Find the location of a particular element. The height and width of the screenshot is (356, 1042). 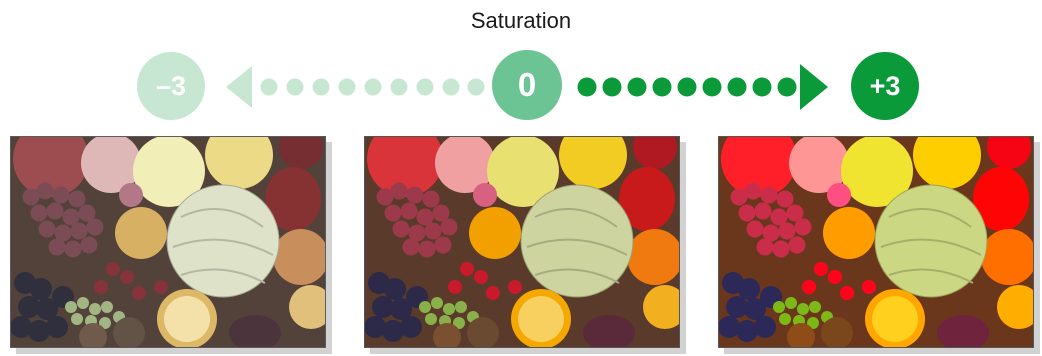

right-arrow-icon is located at coordinates (814, 87).